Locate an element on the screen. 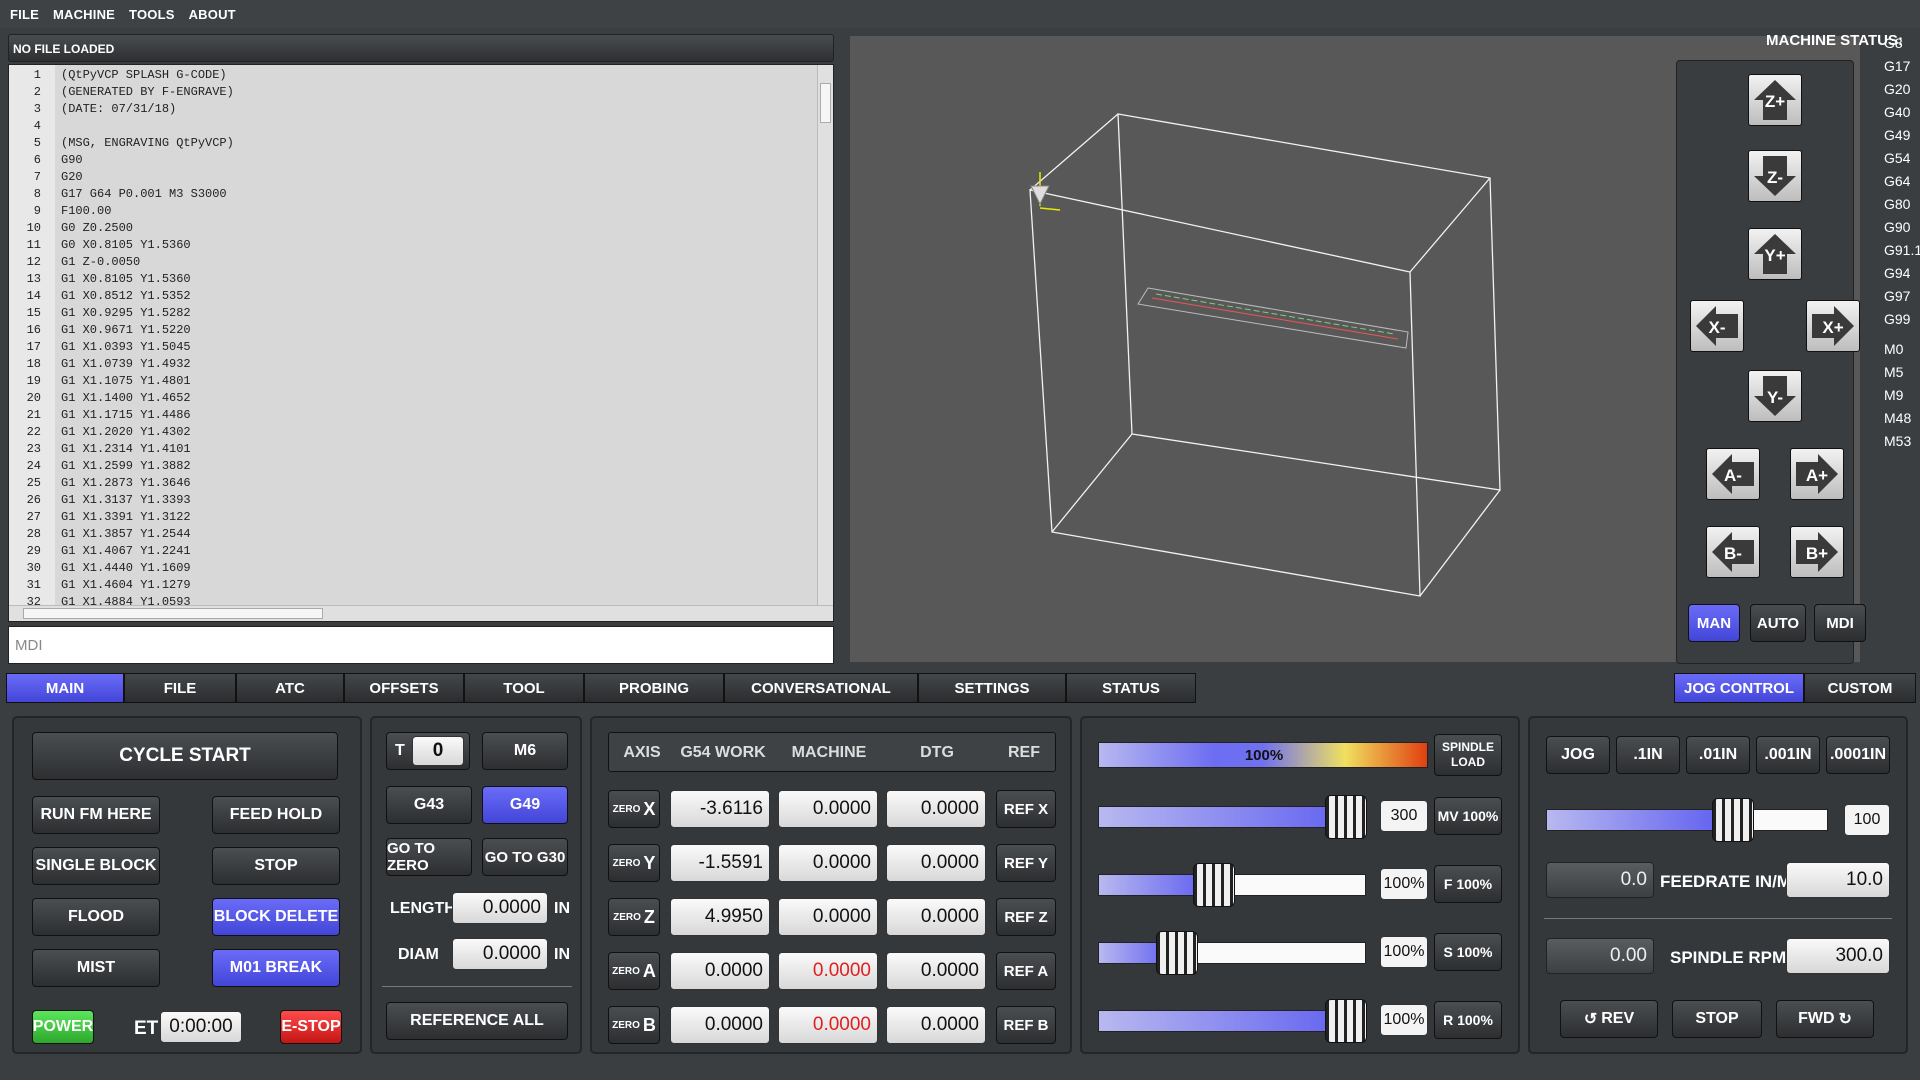  feed-hold-button: FEED HOLD is located at coordinates (276, 815).